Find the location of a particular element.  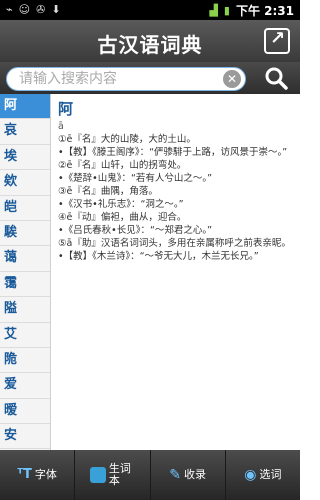

debug-icon: ✇ is located at coordinates (41, 9).